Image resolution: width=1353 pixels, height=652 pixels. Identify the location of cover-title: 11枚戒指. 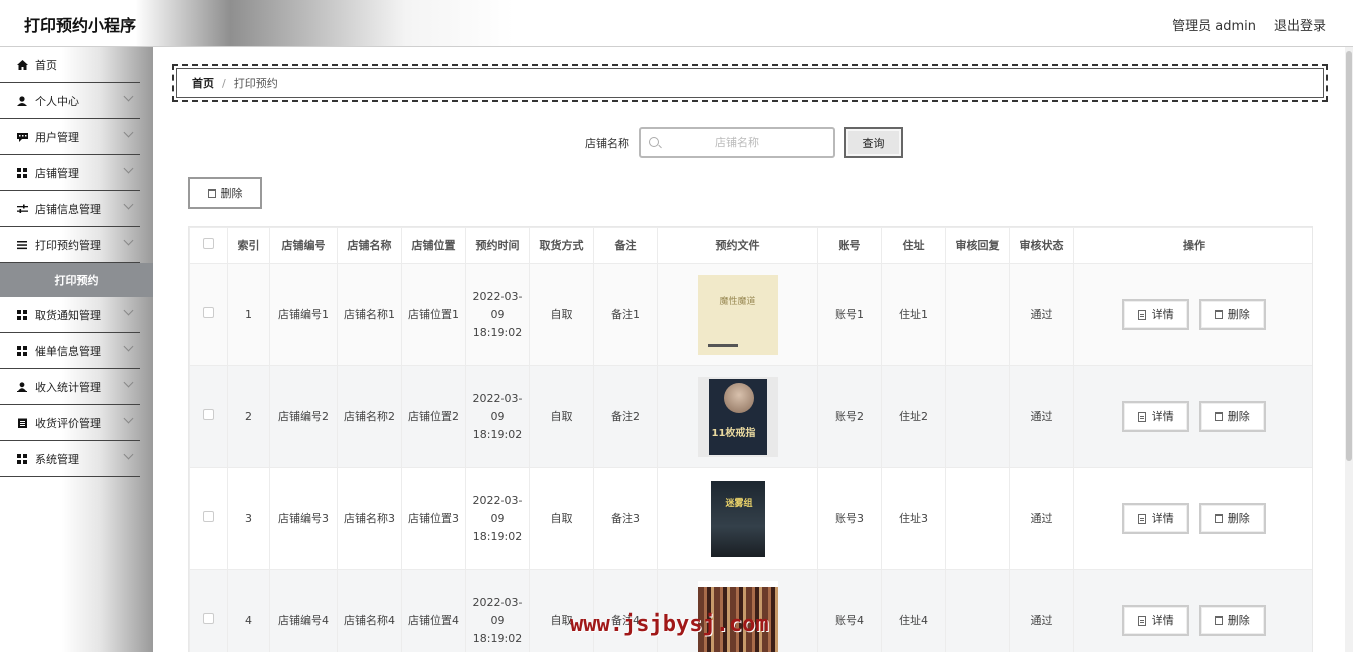
(733, 433).